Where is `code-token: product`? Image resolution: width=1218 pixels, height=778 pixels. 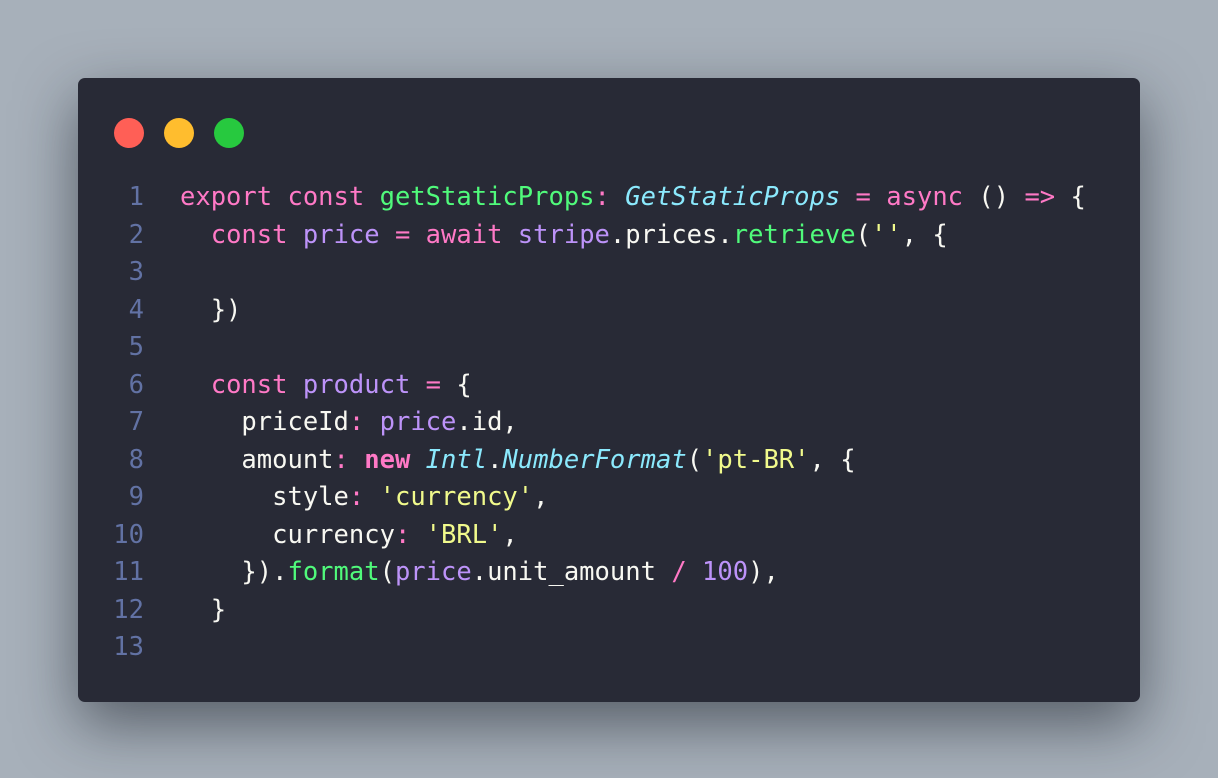
code-token: product is located at coordinates (356, 384).